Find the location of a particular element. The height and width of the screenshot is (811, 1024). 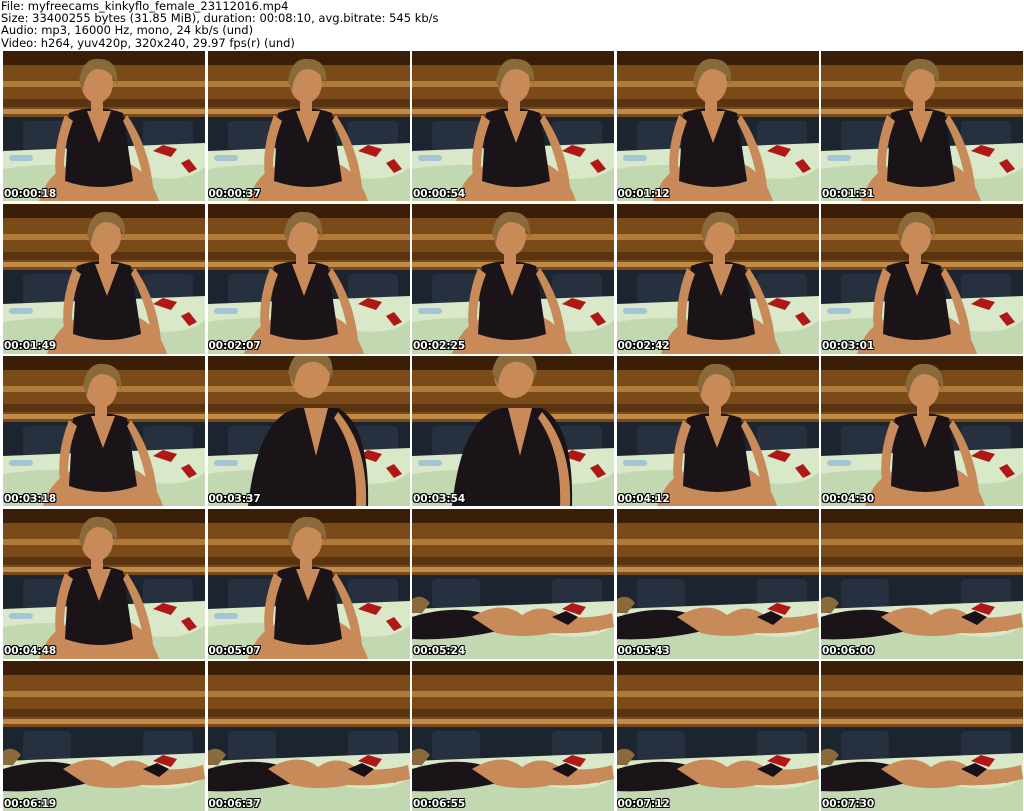

thumbnail-timestamp: 00:06:00 is located at coordinates (848, 651).